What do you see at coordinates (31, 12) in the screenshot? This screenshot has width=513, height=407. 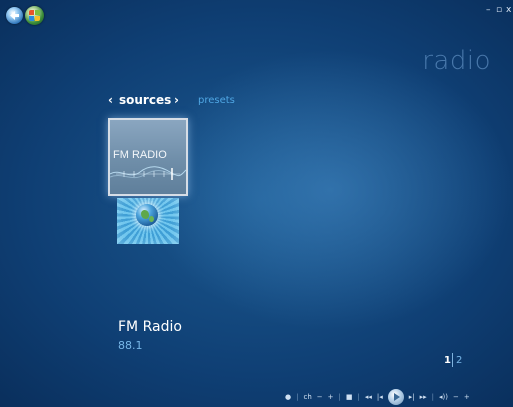 I see `windows-logo-icon` at bounding box center [31, 12].